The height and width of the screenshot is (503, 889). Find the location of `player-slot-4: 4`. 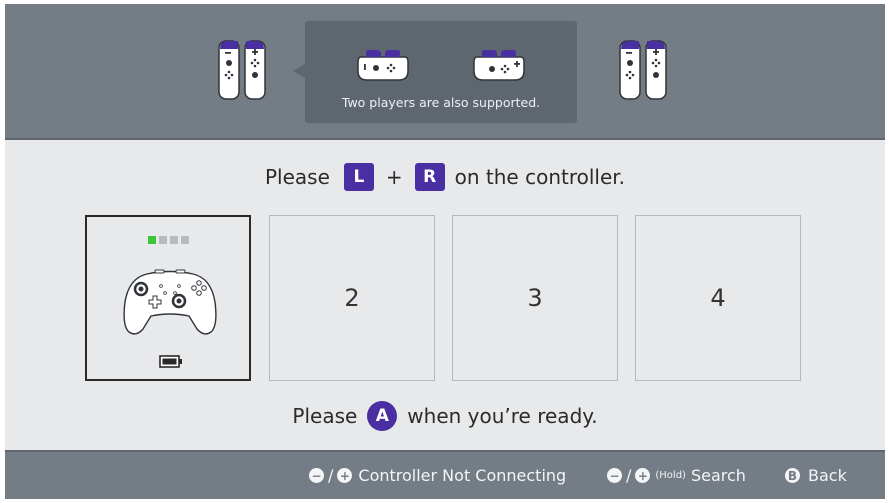

player-slot-4: 4 is located at coordinates (718, 298).